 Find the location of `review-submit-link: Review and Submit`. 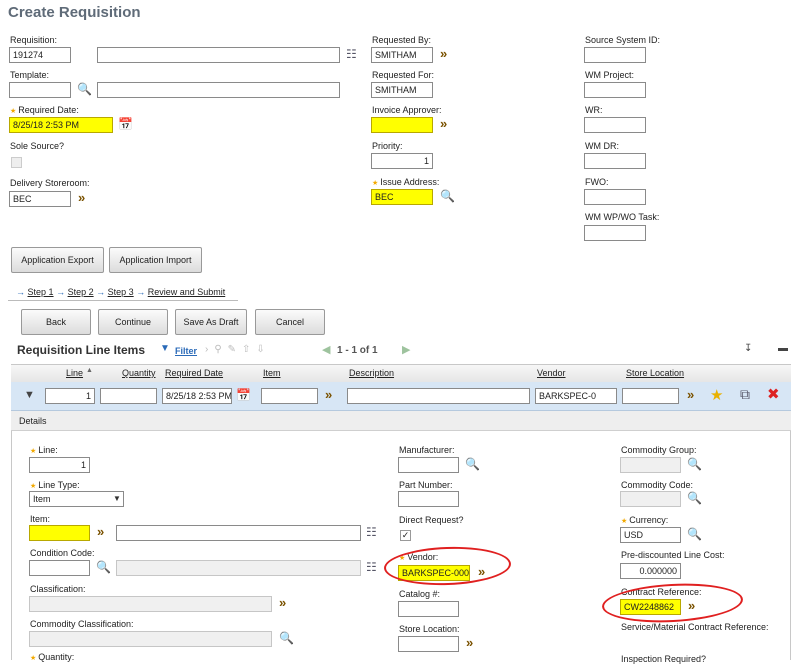

review-submit-link: Review and Submit is located at coordinates (187, 292).